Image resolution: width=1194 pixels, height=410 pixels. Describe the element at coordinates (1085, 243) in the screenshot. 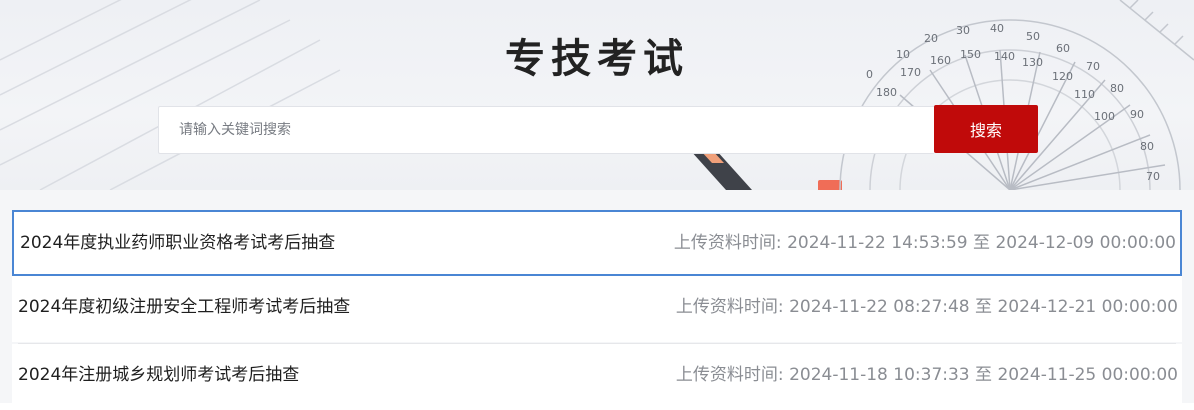

I see `upload-time-end: 2024-12-09 00:00:00` at that location.